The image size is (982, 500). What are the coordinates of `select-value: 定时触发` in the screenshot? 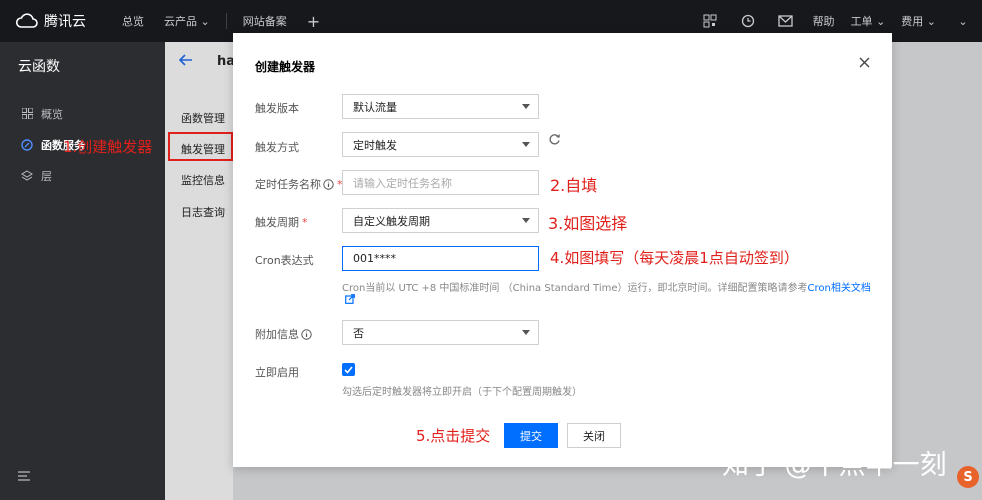 It's located at (375, 145).